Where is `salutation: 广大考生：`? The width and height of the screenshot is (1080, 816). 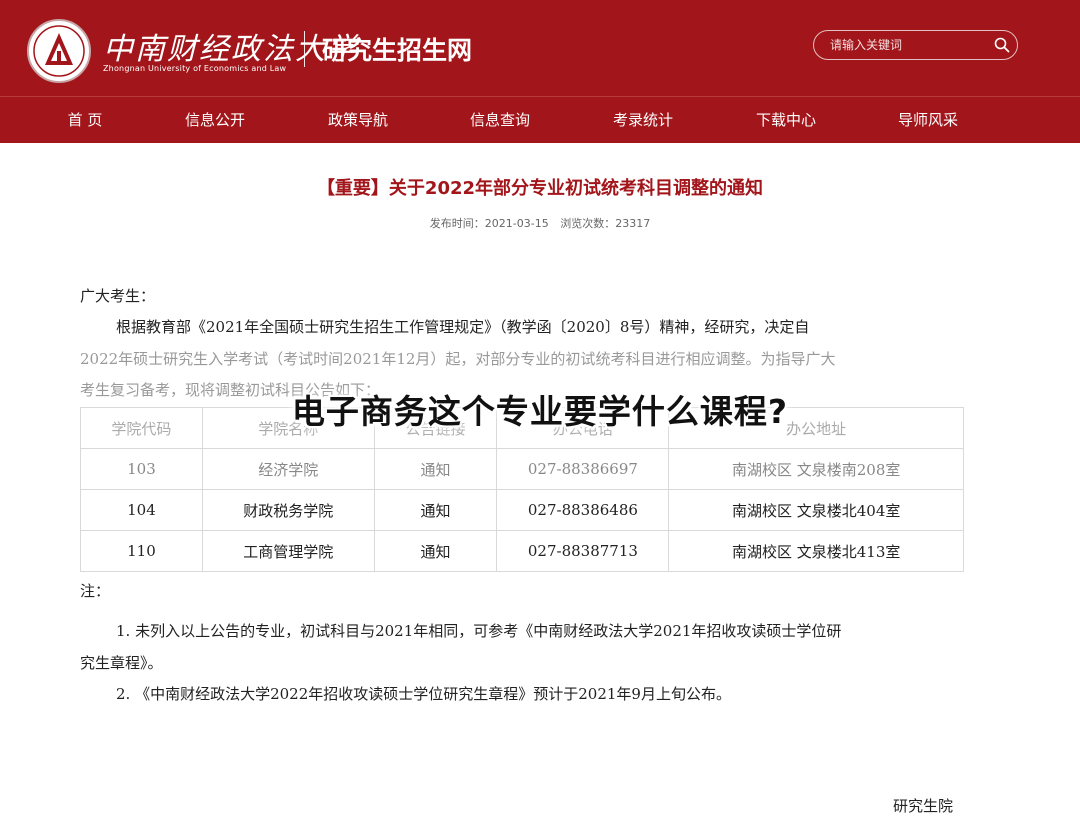 salutation: 广大考生： is located at coordinates (118, 296).